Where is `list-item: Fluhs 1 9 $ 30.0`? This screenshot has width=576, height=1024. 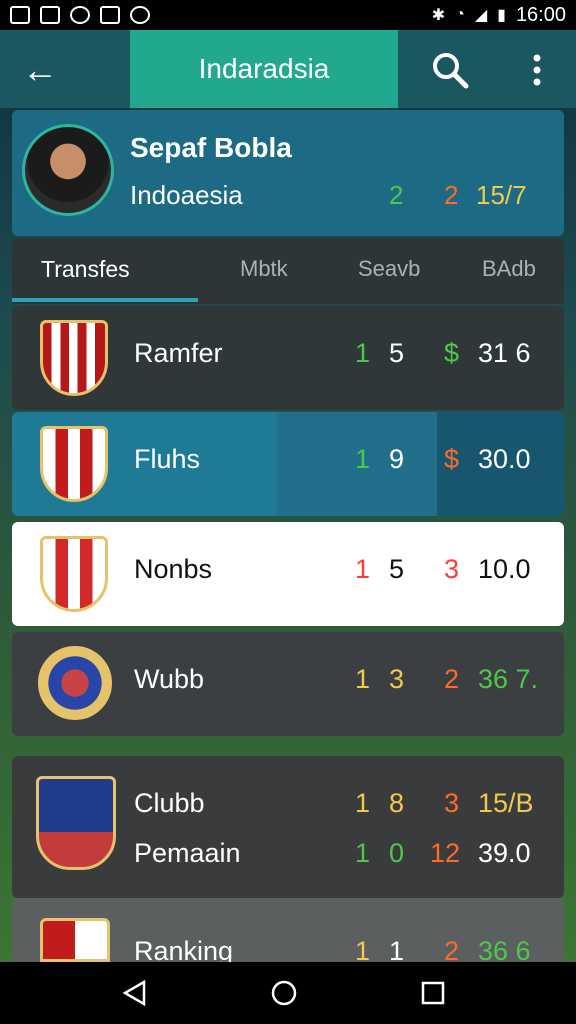 list-item: Fluhs 1 9 $ 30.0 is located at coordinates (288, 464).